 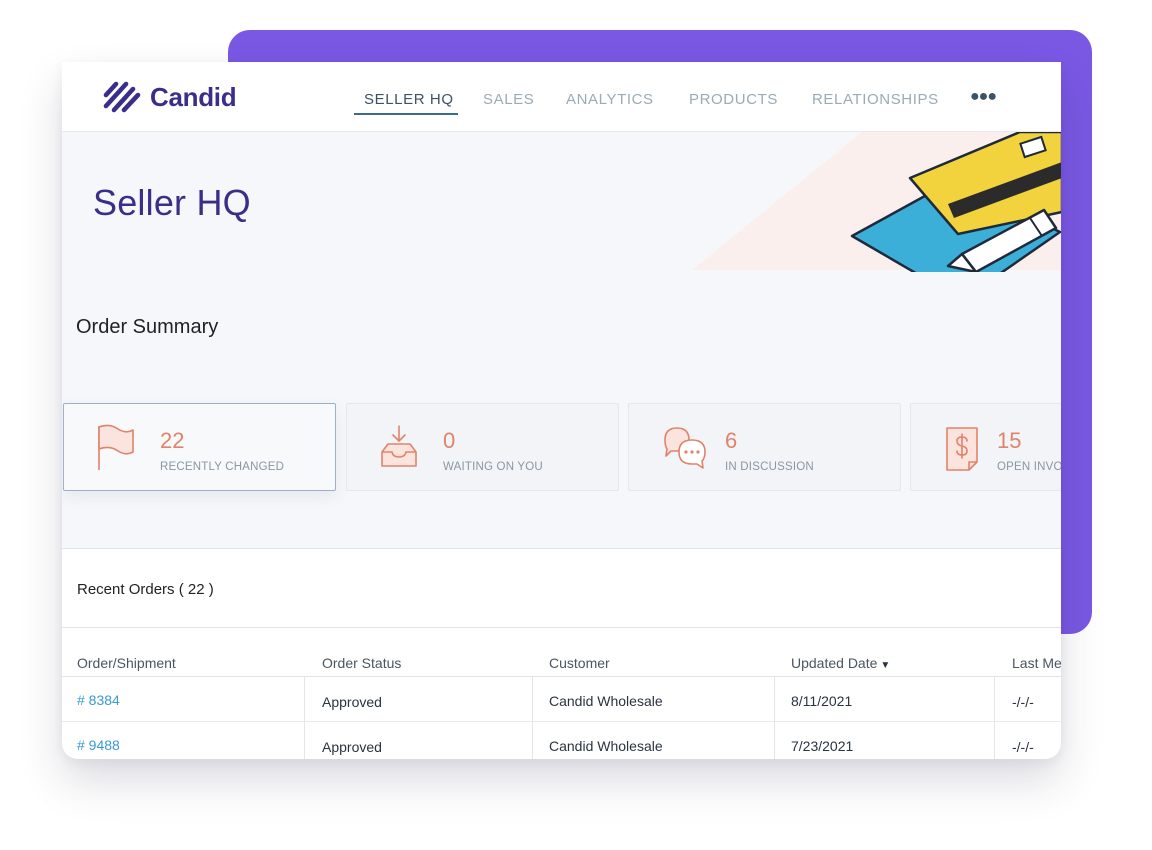 I want to click on flag-icon, so click(x=116, y=447).